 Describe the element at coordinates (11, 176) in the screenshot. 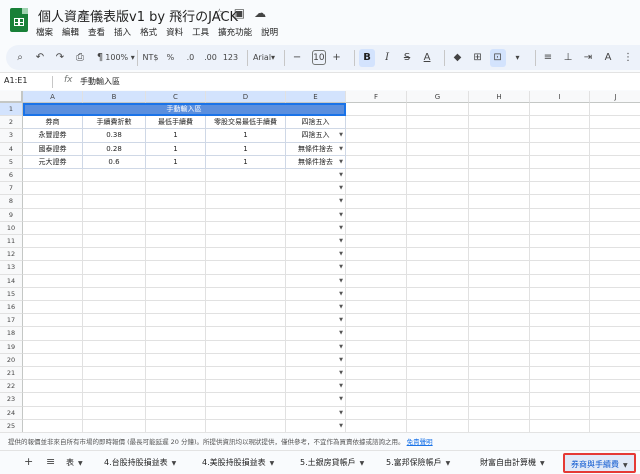

I see `row-header: 6` at that location.